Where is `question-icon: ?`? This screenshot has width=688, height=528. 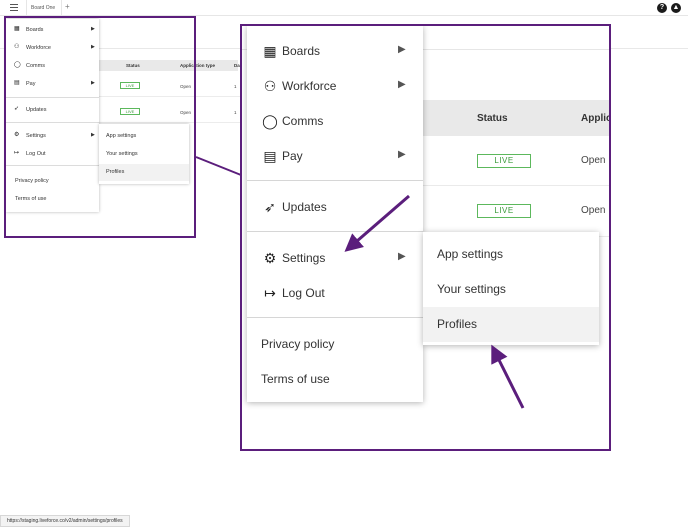
question-icon: ? is located at coordinates (662, 8).